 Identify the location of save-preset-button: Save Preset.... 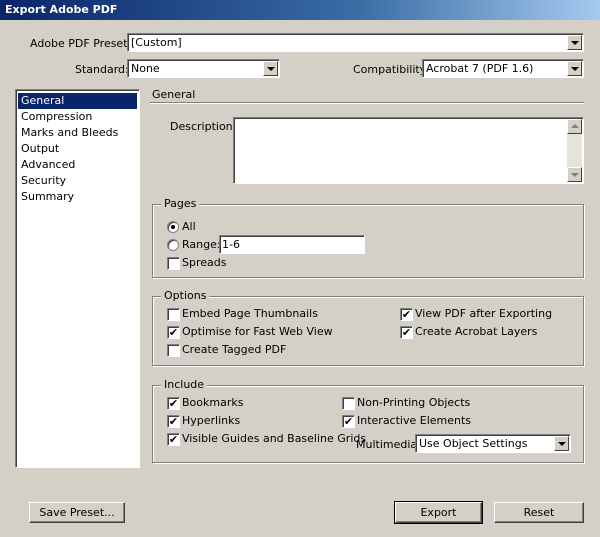
(77, 512).